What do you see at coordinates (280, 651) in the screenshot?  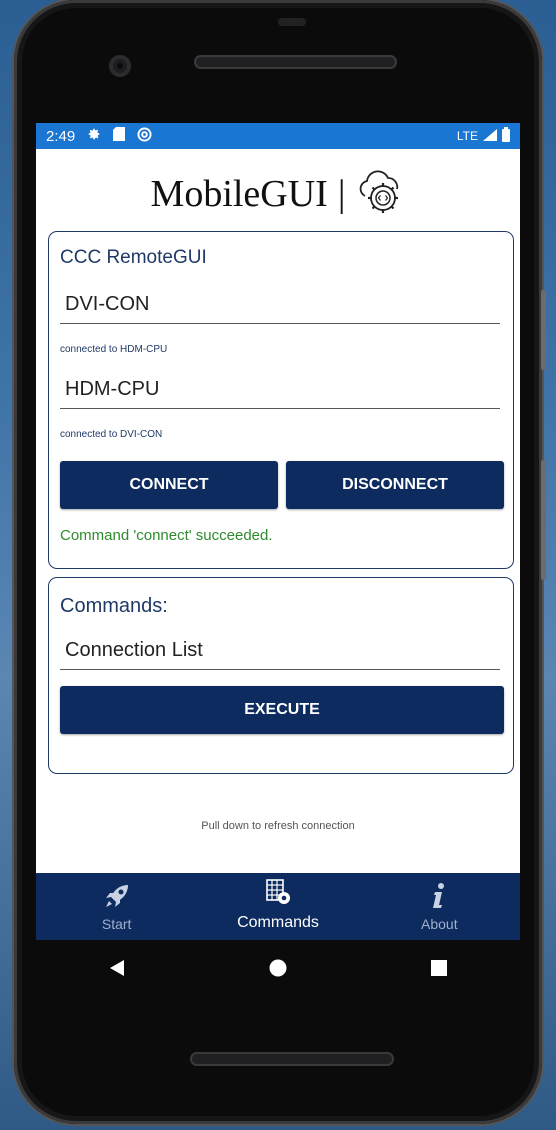 I see `command-select: Connection List` at bounding box center [280, 651].